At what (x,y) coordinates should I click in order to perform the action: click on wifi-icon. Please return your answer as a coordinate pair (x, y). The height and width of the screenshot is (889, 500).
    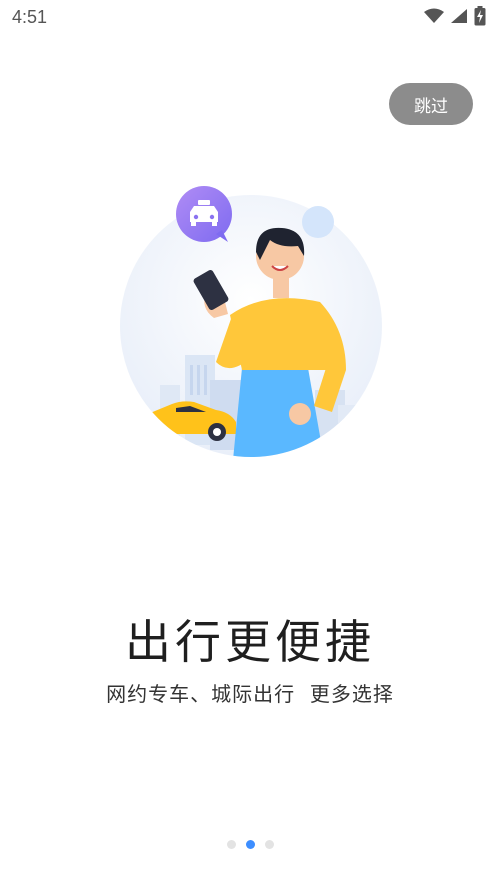
    Looking at the image, I should click on (434, 15).